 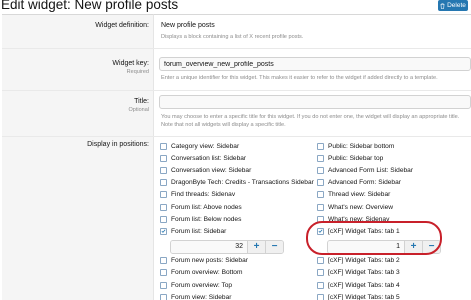 I want to click on position-option-label: Public: Sidebar top, so click(x=356, y=158).